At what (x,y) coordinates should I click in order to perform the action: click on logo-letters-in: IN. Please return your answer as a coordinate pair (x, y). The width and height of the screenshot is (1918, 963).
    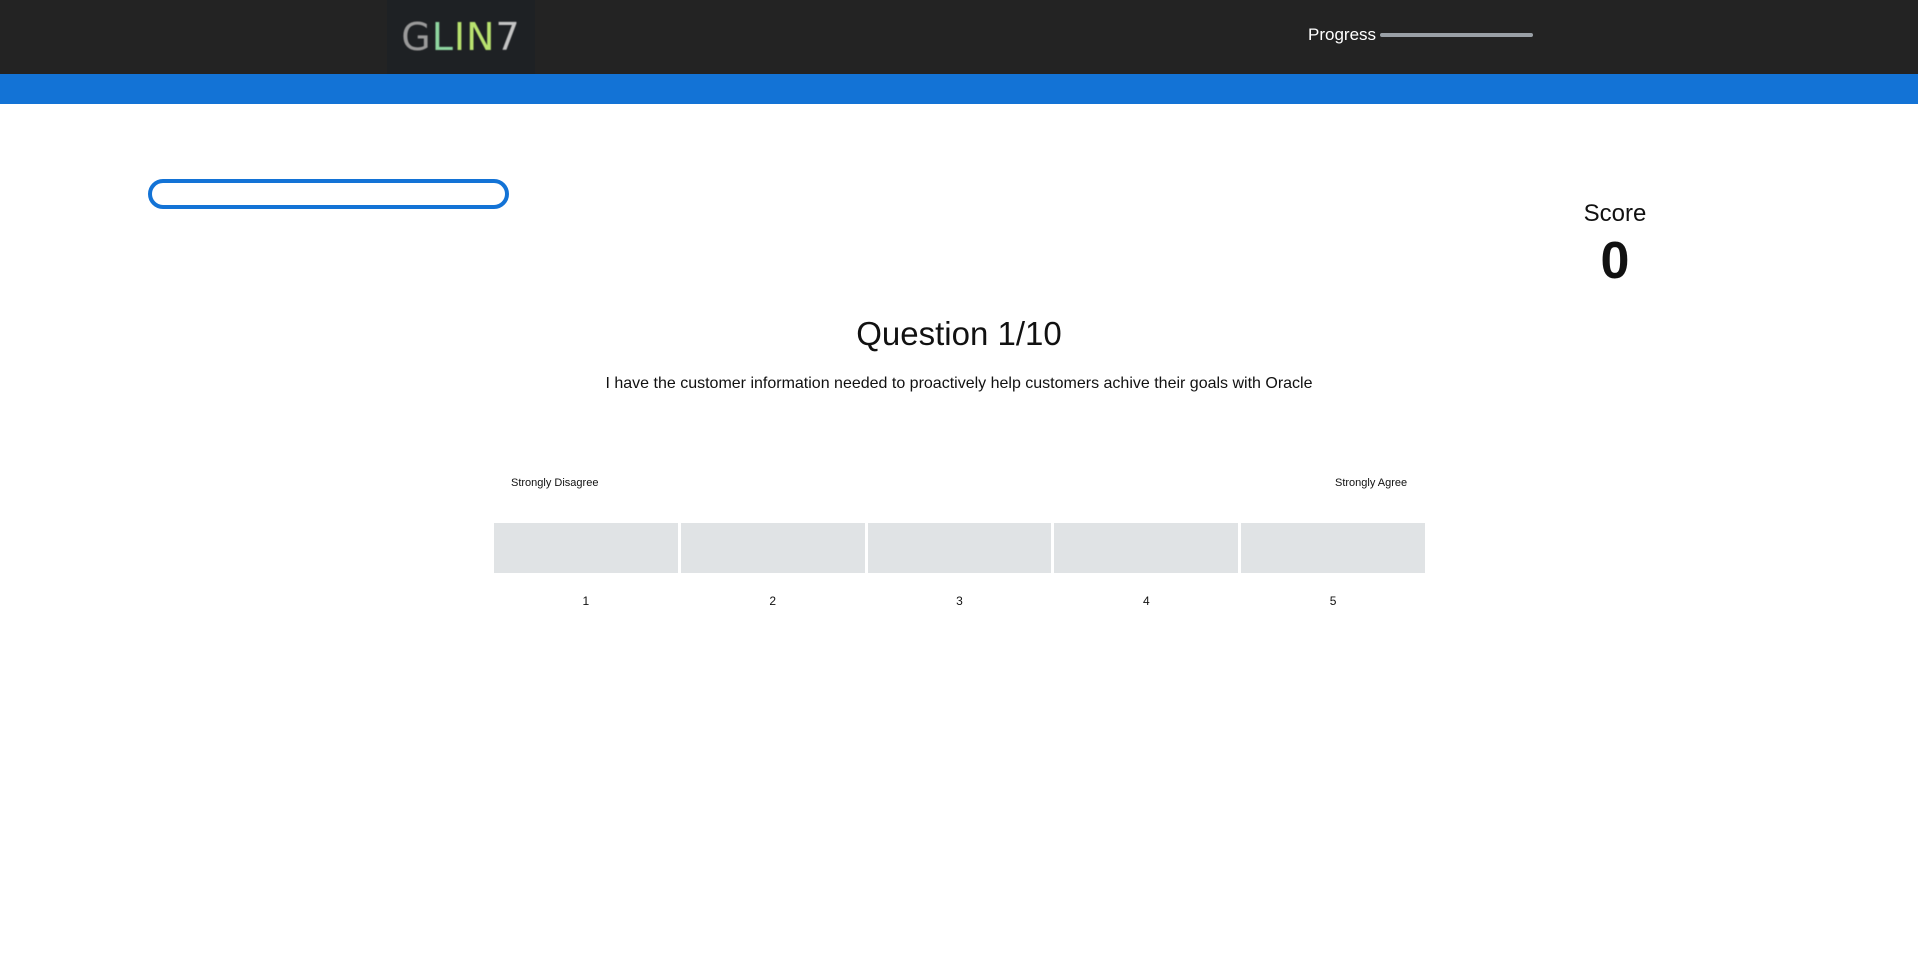
    Looking at the image, I should click on (474, 37).